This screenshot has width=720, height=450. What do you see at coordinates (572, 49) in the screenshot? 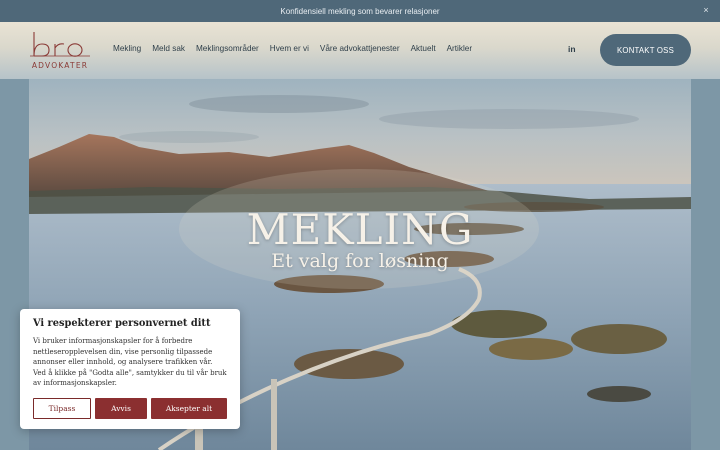
I see `linkedin-icon: in` at bounding box center [572, 49].